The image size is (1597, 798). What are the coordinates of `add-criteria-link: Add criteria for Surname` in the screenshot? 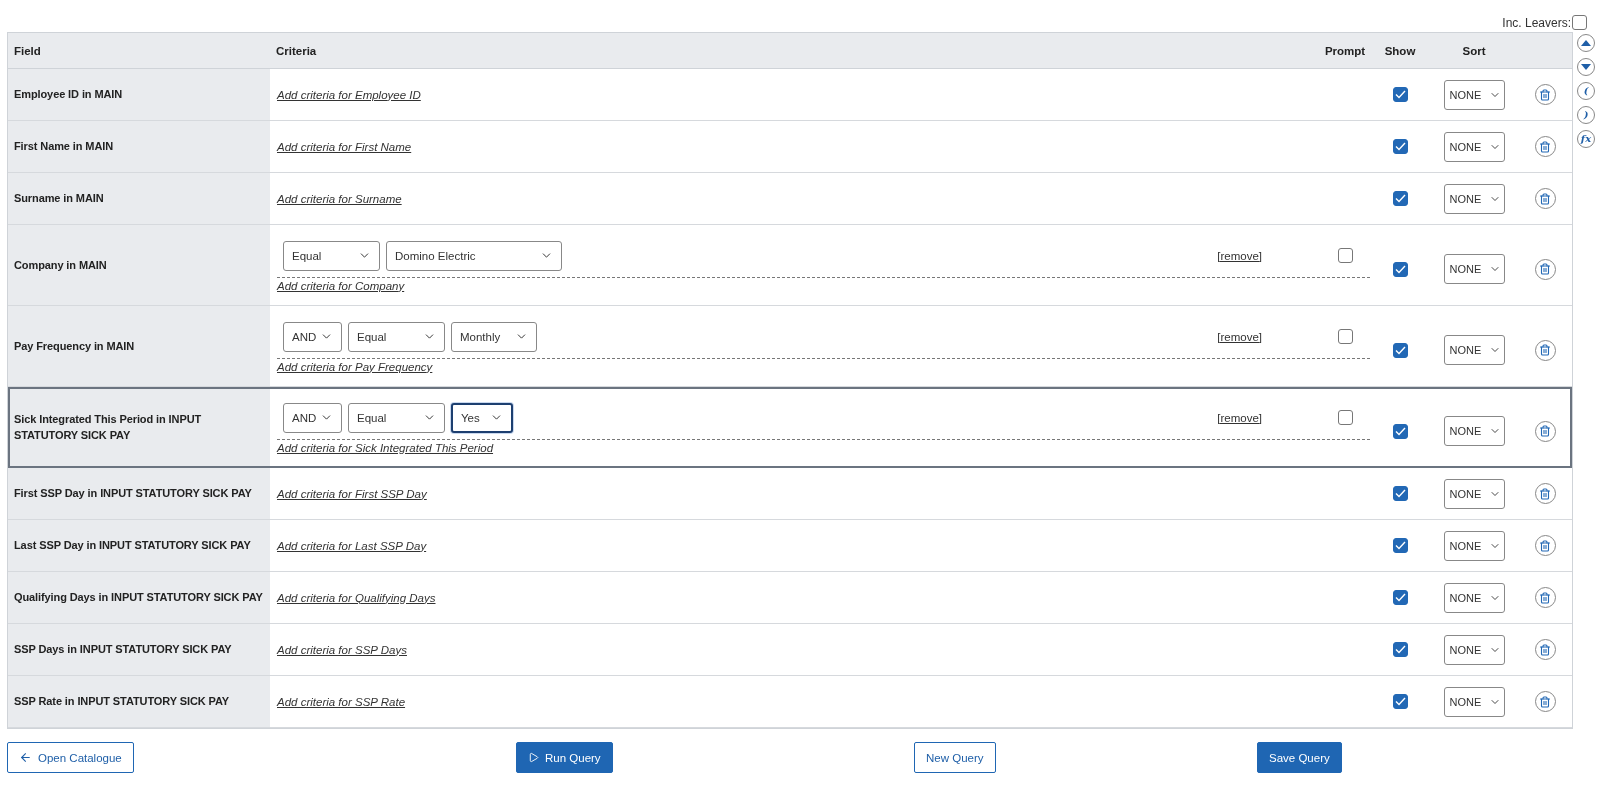 It's located at (823, 198).